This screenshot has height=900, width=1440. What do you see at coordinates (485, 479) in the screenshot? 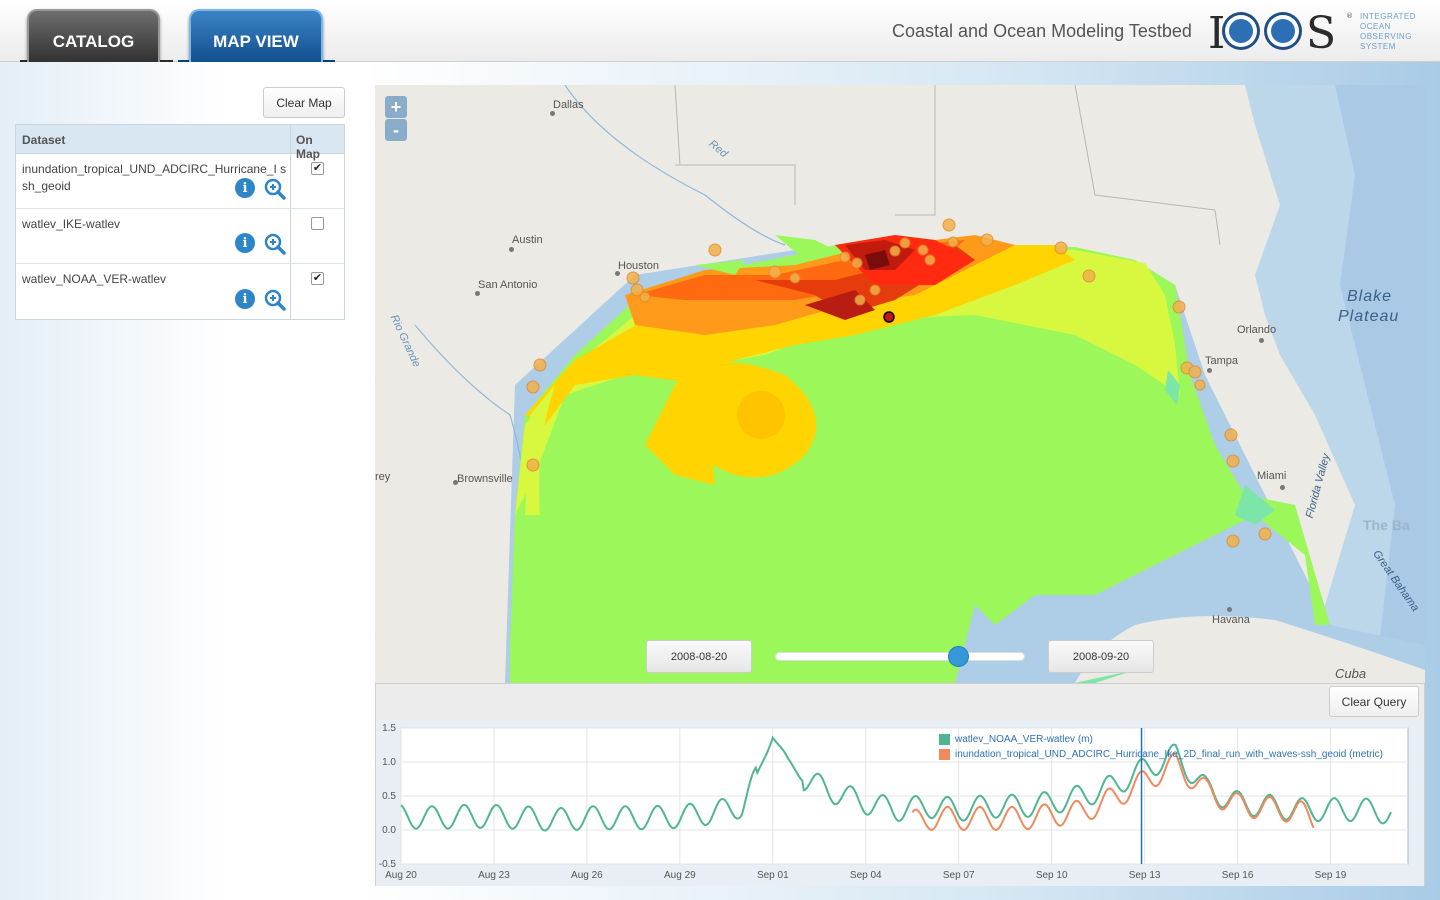
I see `map-label-brownsville: Brownsville` at bounding box center [485, 479].